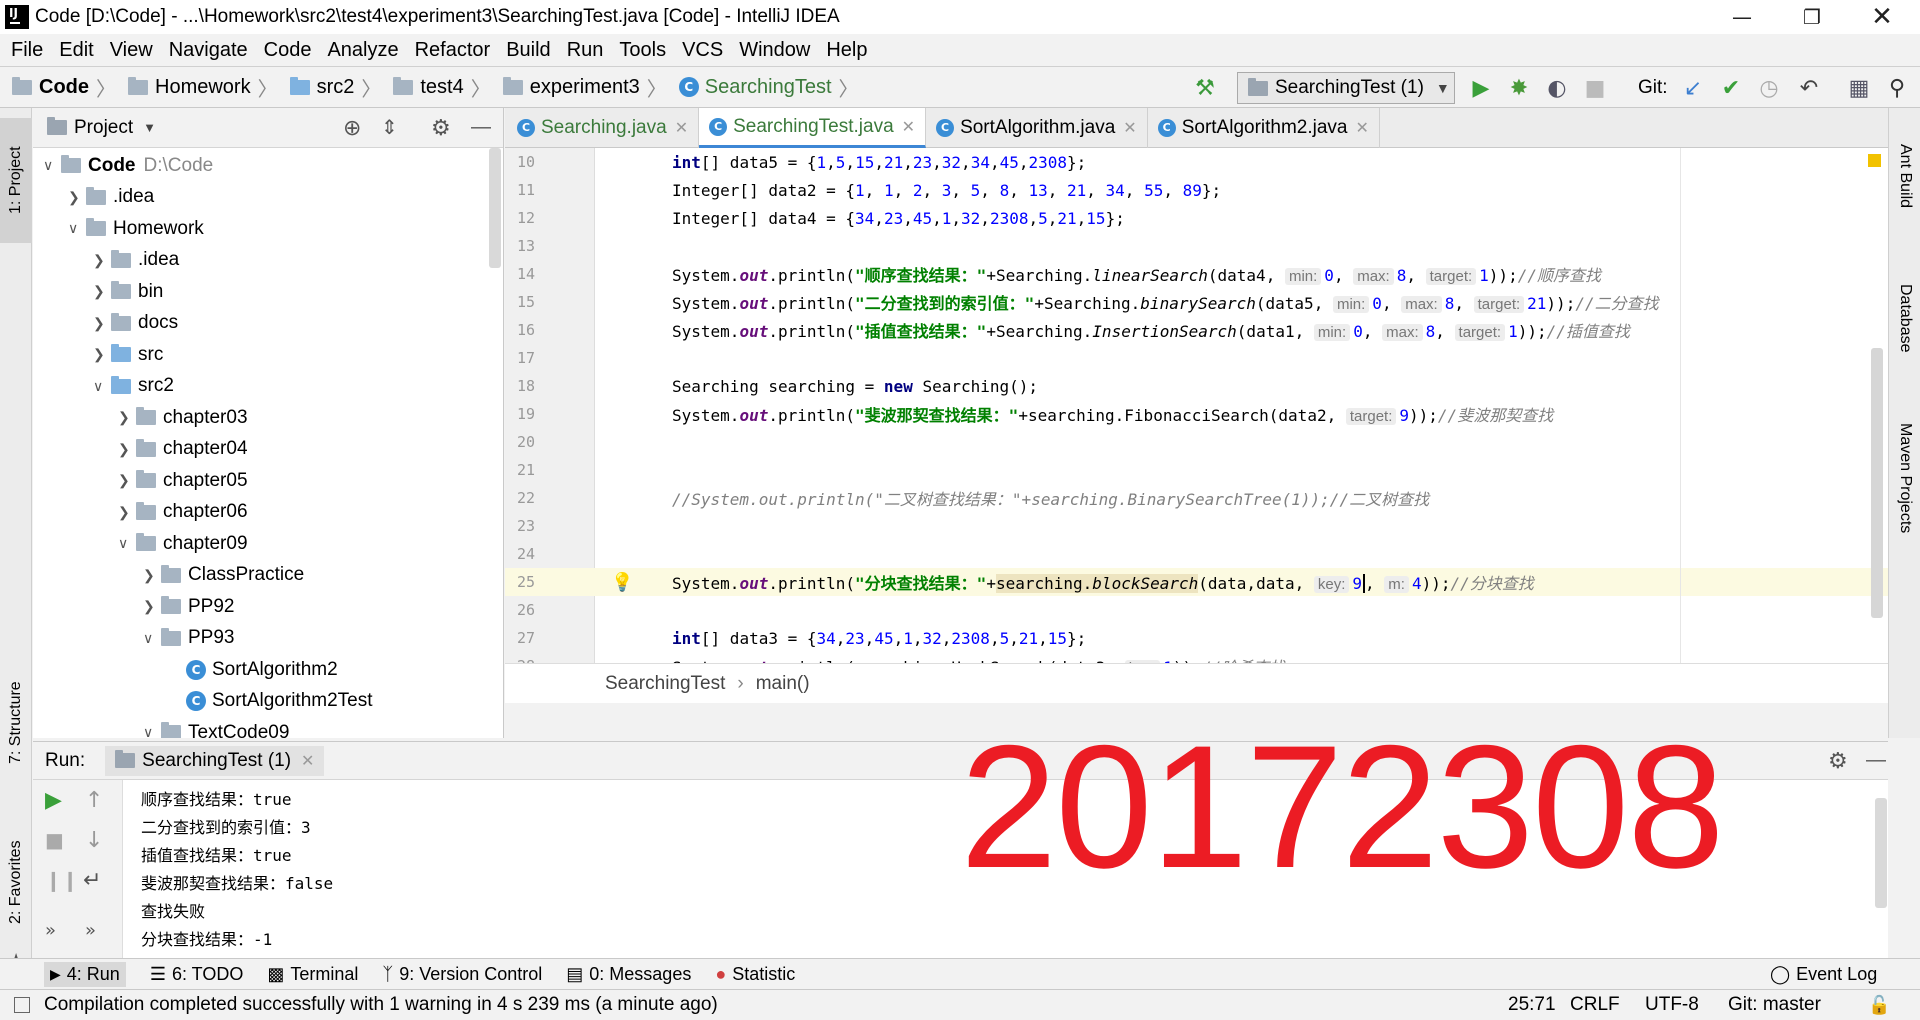 The width and height of the screenshot is (1920, 1020). Describe the element at coordinates (223, 575) in the screenshot. I see `tree-item: ❯ ClassPractice` at that location.